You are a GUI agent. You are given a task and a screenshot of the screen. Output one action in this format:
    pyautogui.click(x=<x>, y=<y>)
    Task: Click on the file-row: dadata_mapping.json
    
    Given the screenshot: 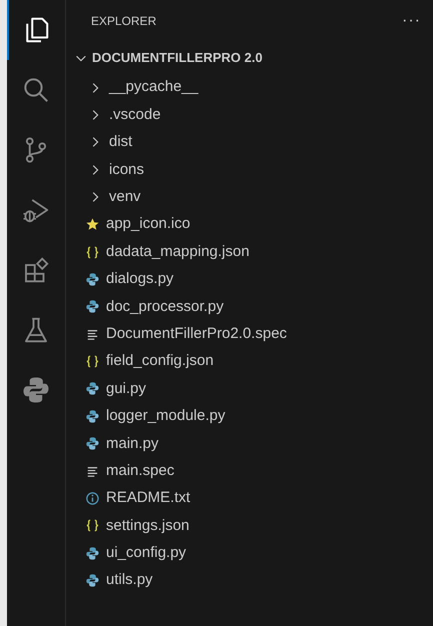 What is the action you would take?
    pyautogui.click(x=249, y=252)
    